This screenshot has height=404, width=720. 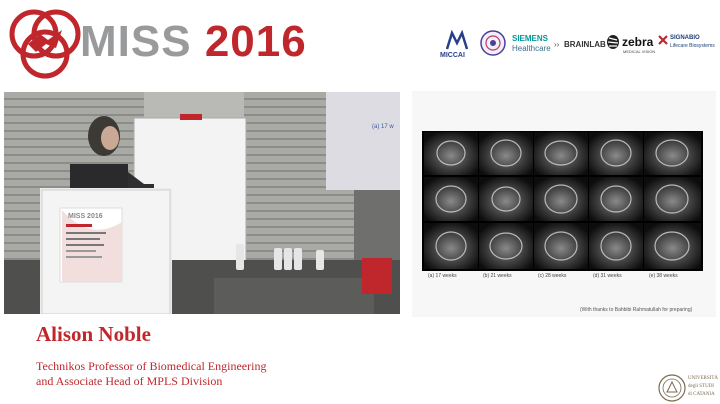 What do you see at coordinates (672, 388) in the screenshot?
I see `university-seal-icon` at bounding box center [672, 388].